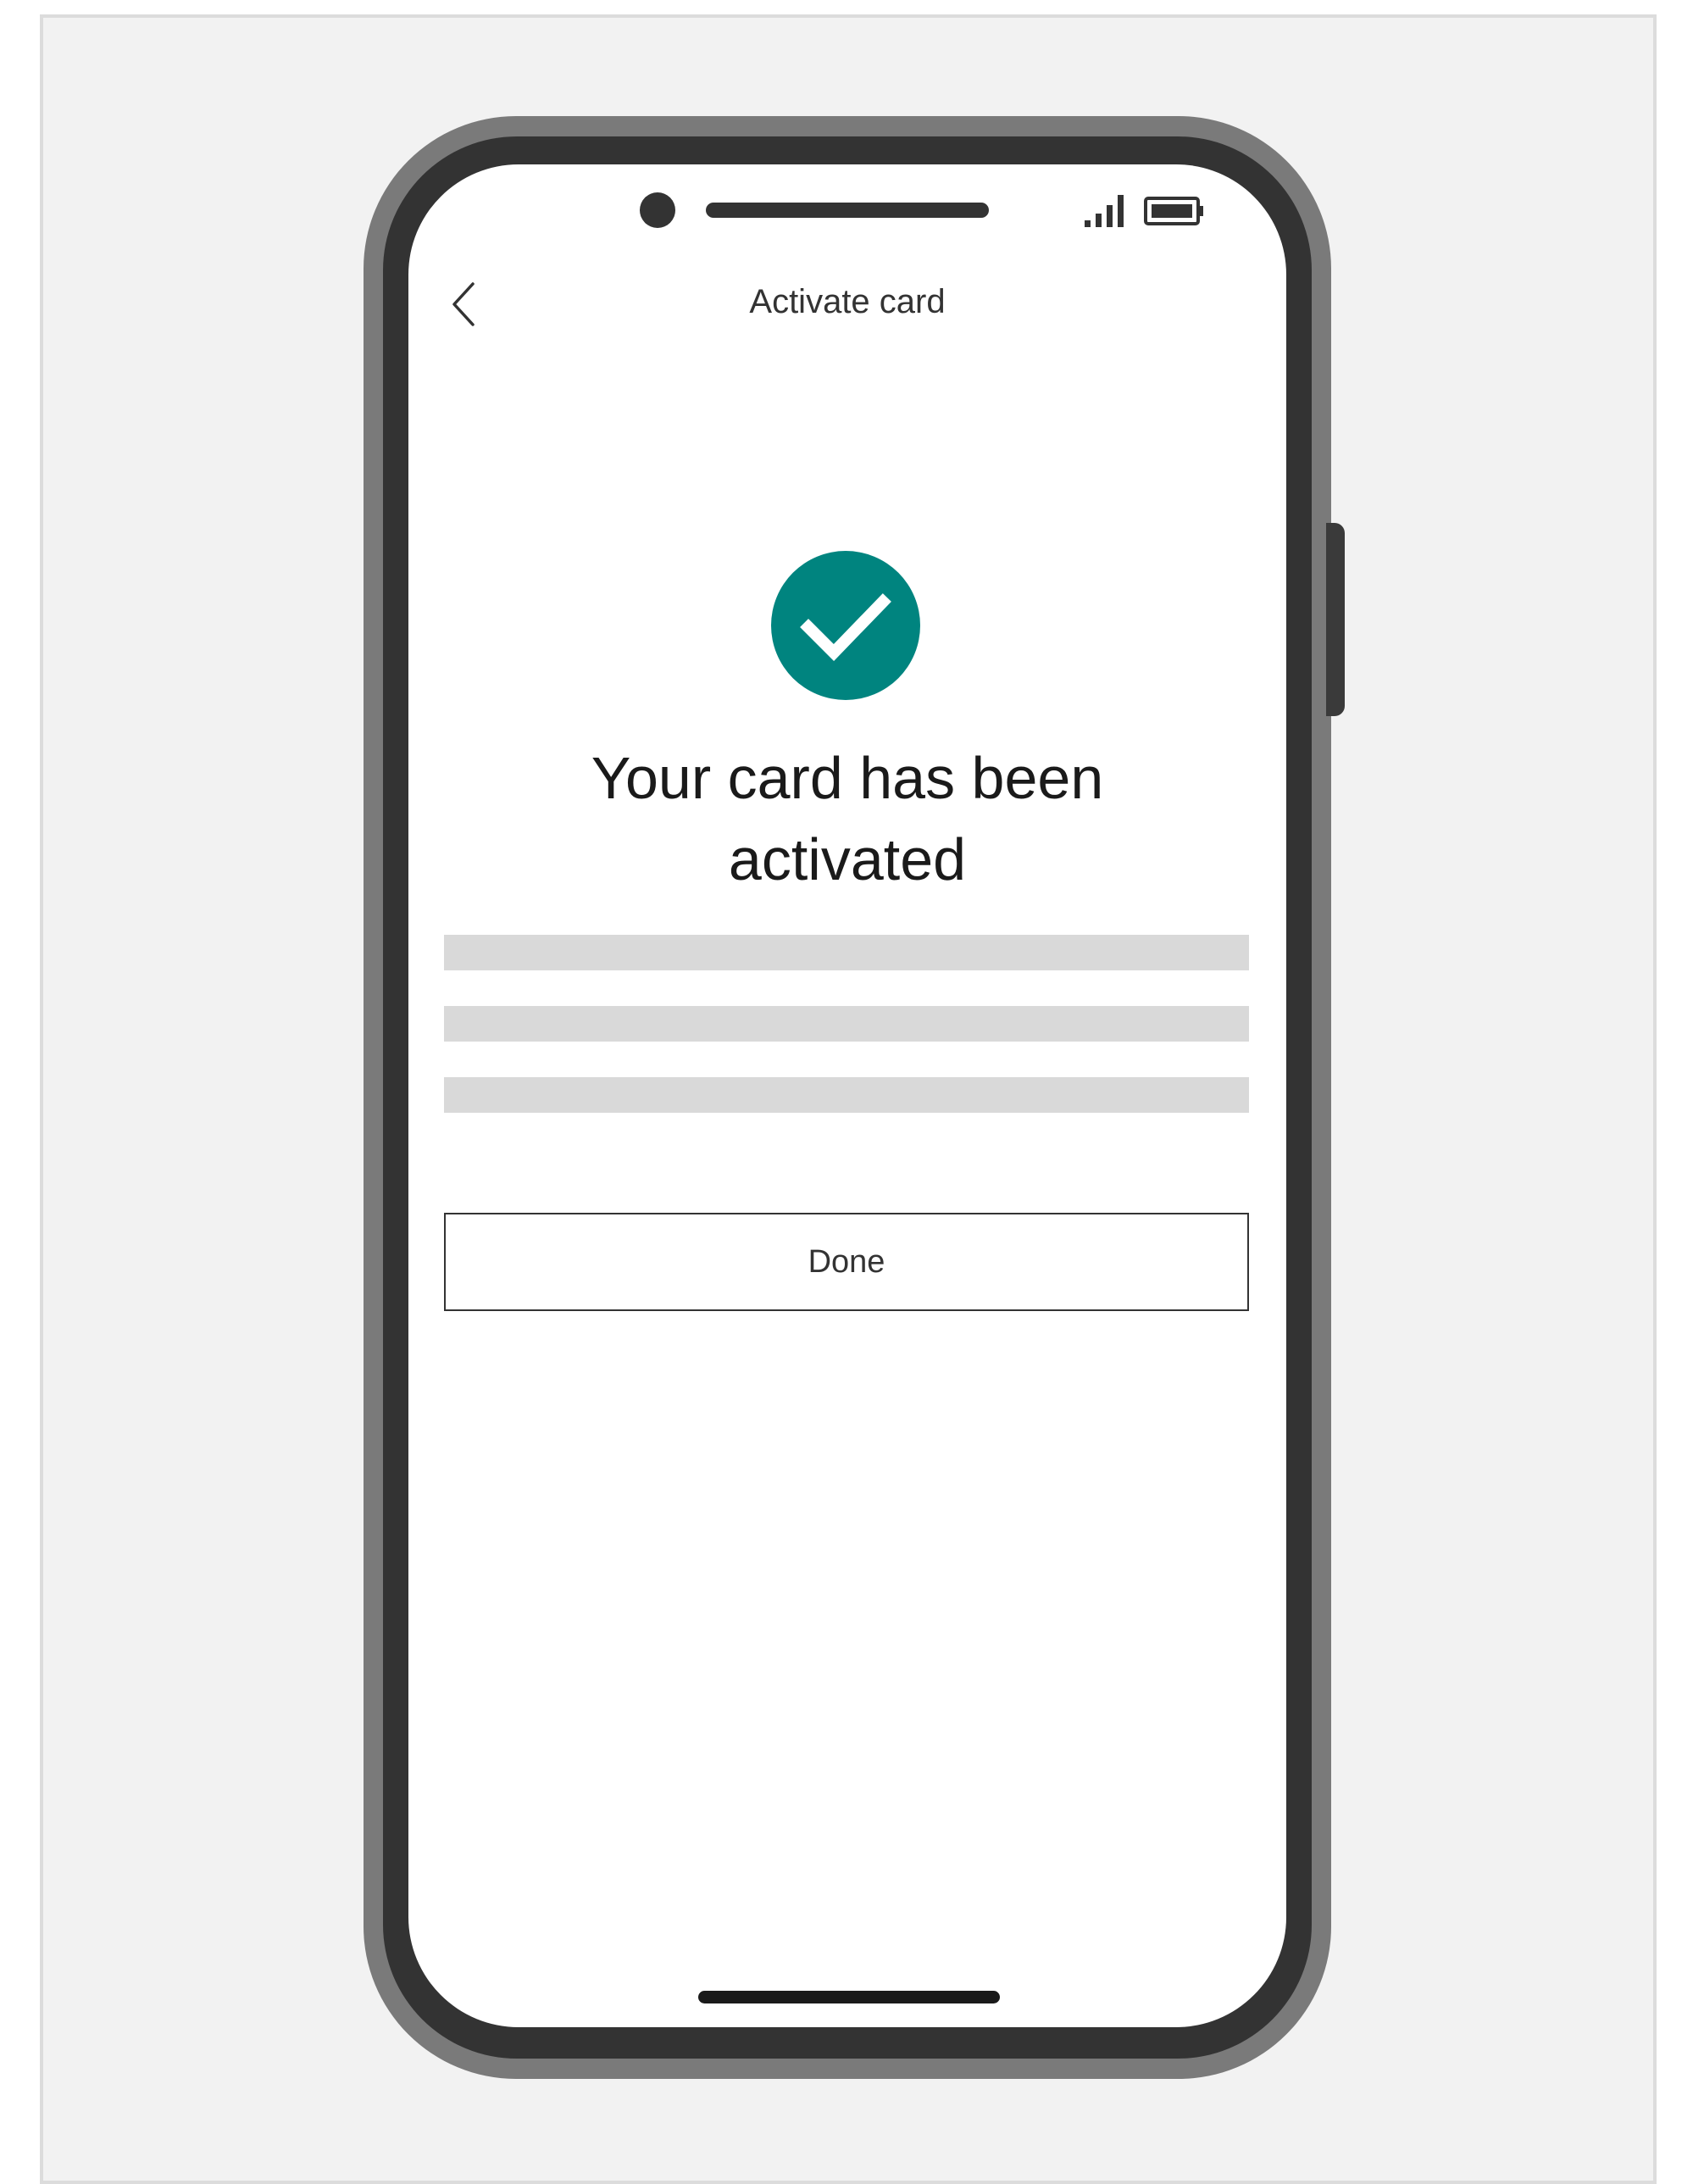 The height and width of the screenshot is (2184, 1693). I want to click on home-indicator, so click(849, 1997).